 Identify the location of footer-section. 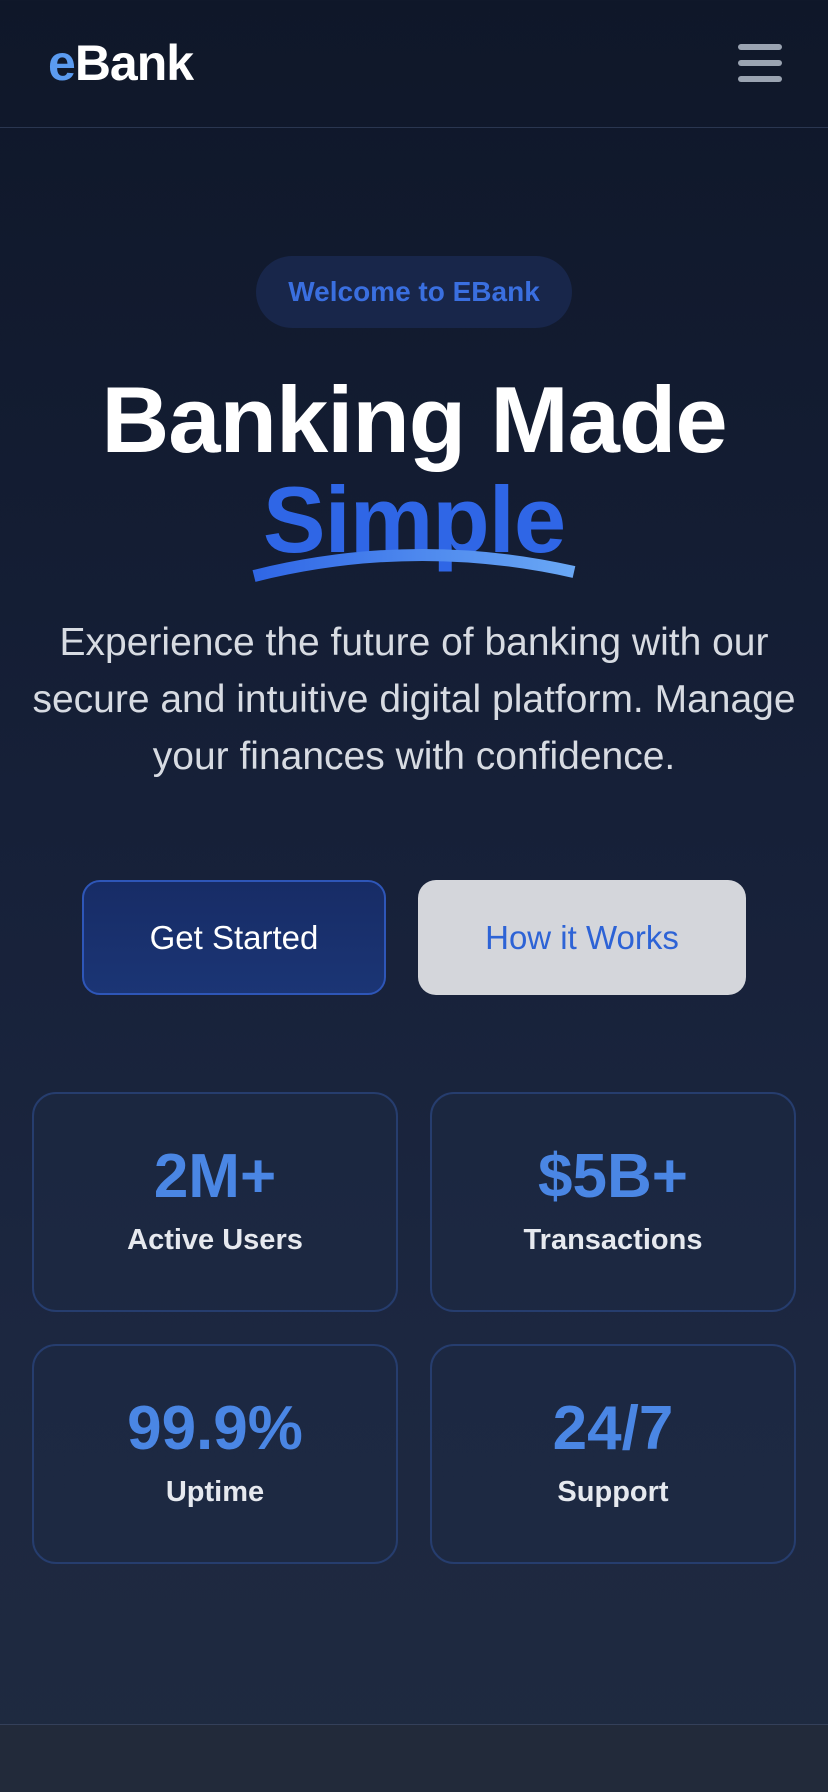
(414, 1758).